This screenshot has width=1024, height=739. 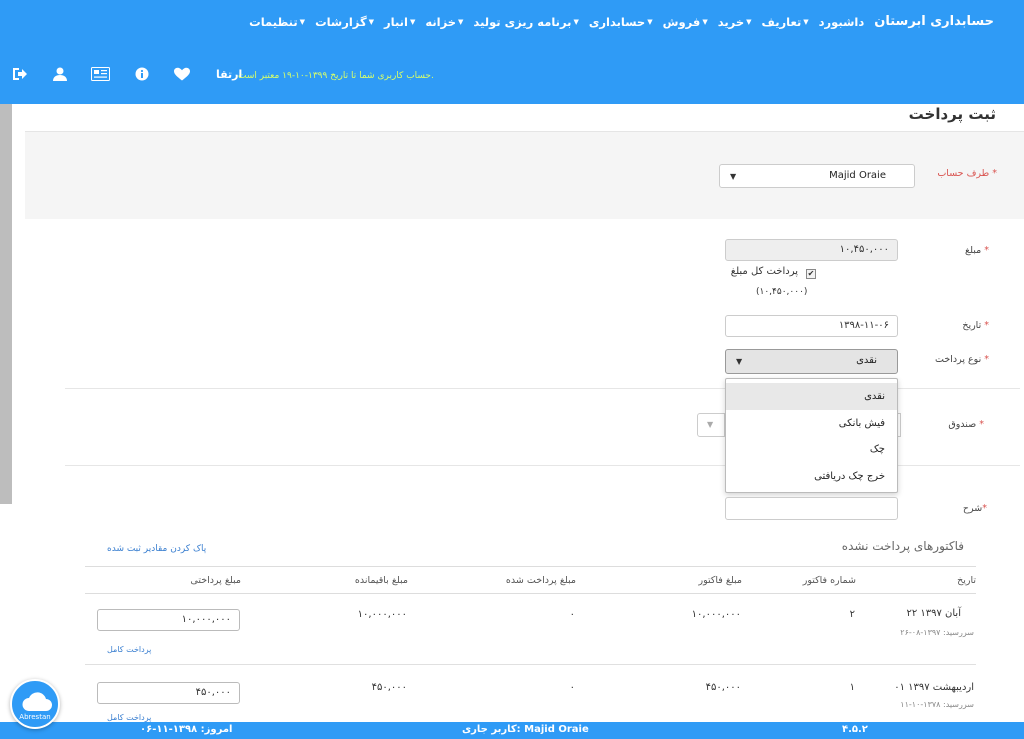 I want to click on row-due-date: سررسید: ۱۳۷۸-۱۰-۱۱, so click(x=937, y=704).